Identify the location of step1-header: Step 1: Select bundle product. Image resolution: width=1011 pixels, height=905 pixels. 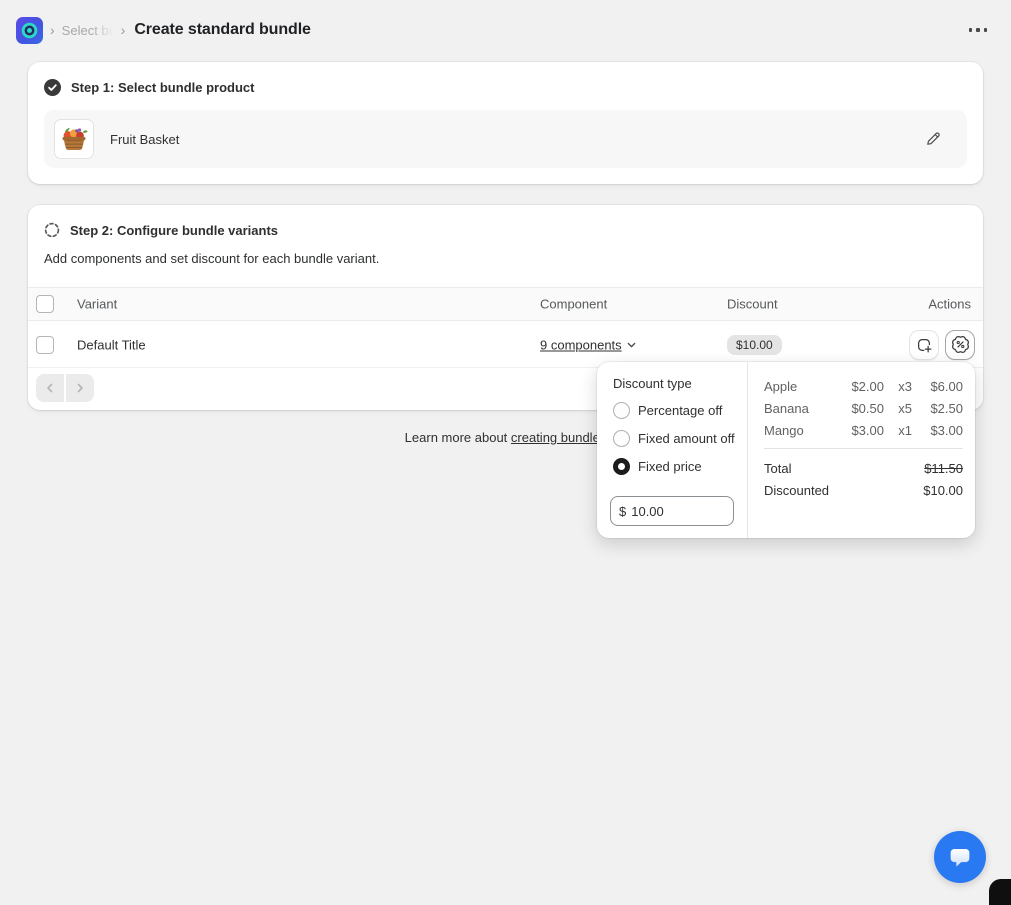
(149, 87).